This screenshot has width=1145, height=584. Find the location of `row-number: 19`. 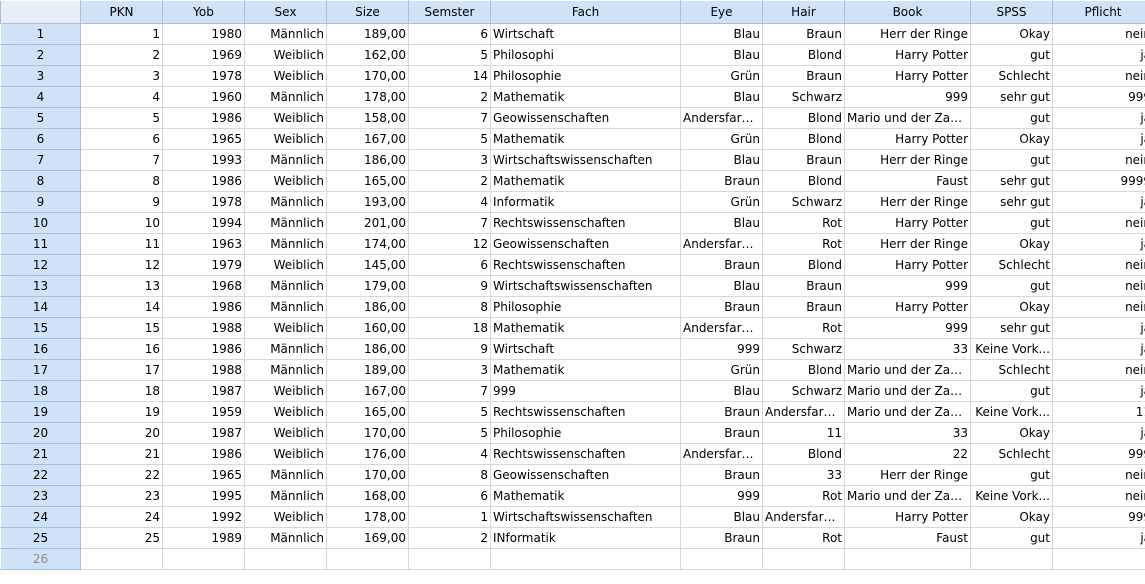

row-number: 19 is located at coordinates (40, 412).